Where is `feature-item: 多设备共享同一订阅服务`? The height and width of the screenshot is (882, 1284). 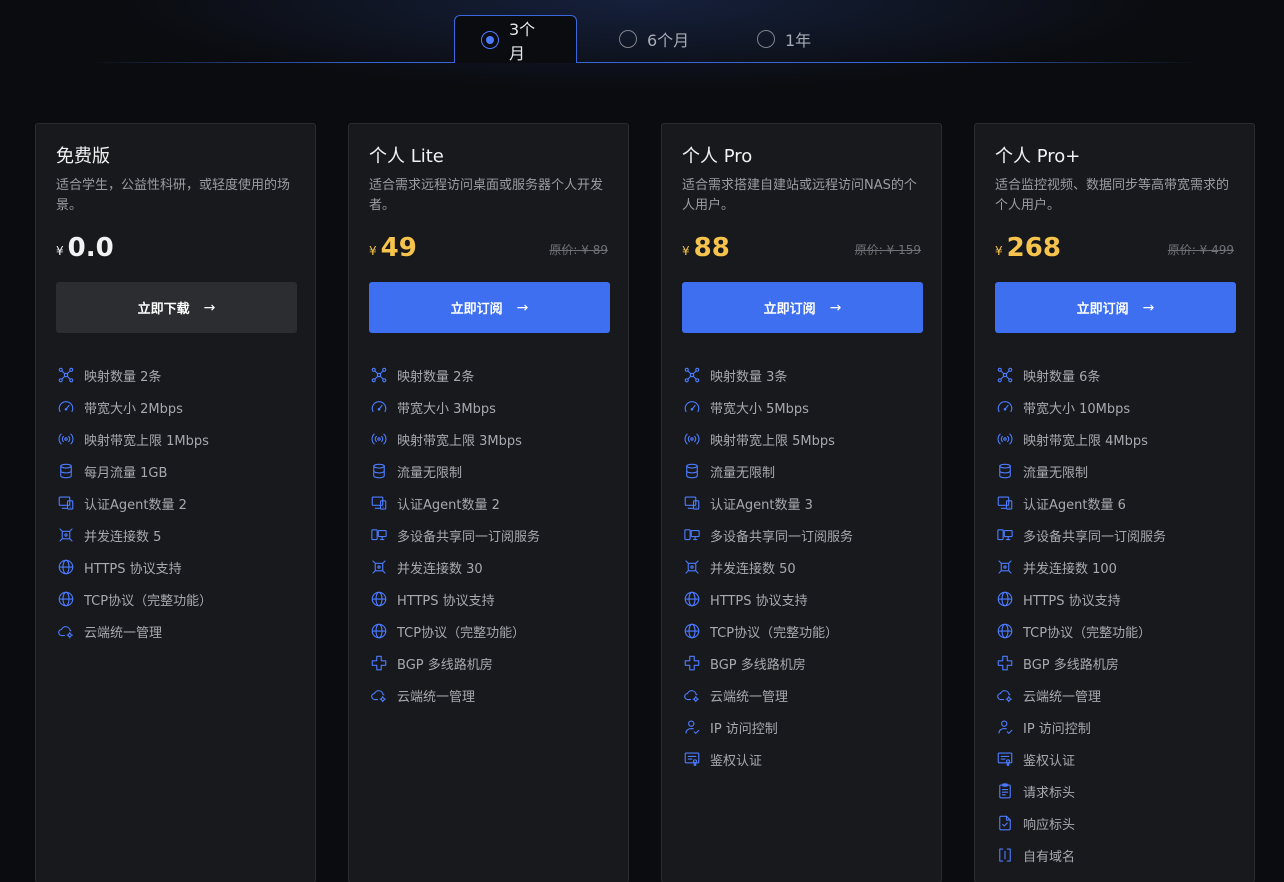
feature-item: 多设备共享同一订阅服务 is located at coordinates (1114, 535).